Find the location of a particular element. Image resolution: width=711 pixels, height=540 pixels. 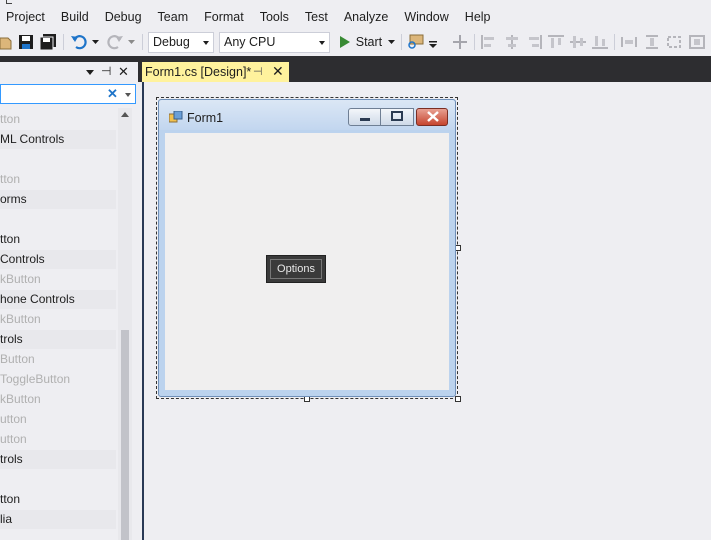

toolbox-search-input: ✕ is located at coordinates (68, 94).